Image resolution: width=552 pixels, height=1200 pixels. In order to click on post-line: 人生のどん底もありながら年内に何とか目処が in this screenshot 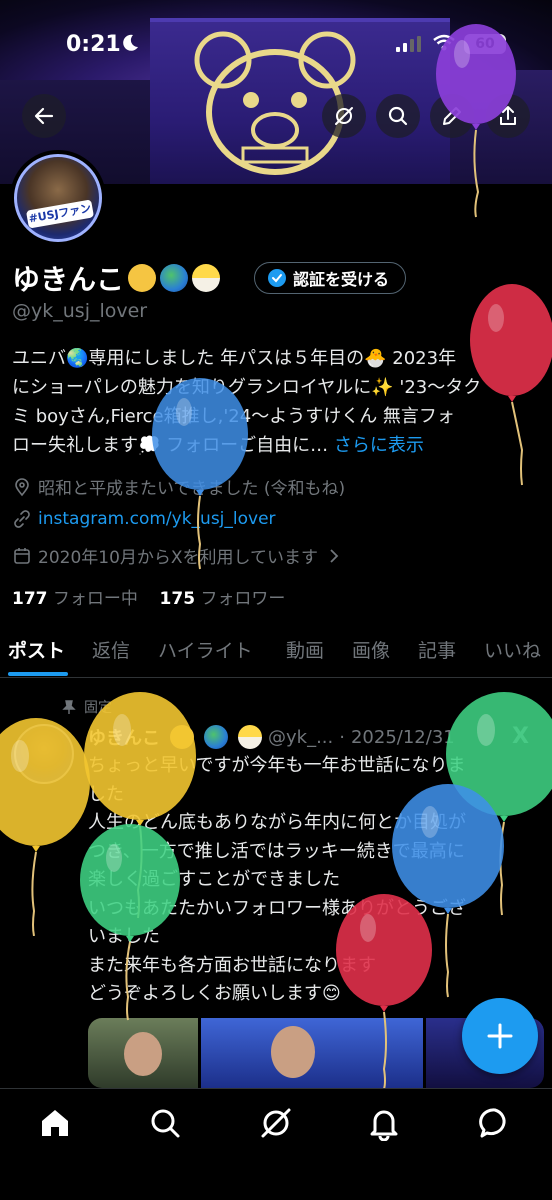, I will do `click(277, 822)`.